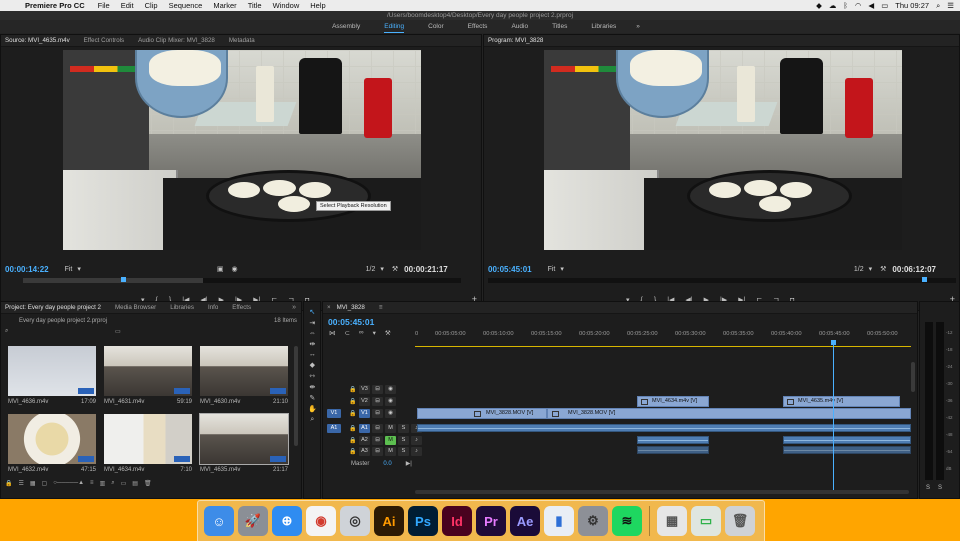 Image resolution: width=960 pixels, height=541 pixels. Describe the element at coordinates (20, 483) in the screenshot. I see `list-view-icon: ☰` at that location.